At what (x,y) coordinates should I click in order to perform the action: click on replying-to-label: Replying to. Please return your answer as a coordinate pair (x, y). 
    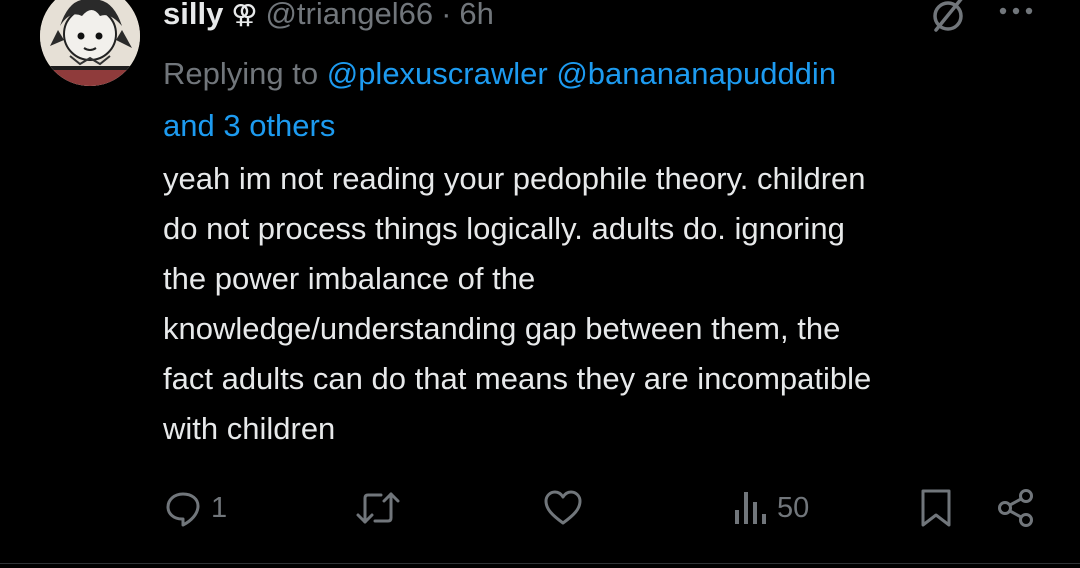
    Looking at the image, I should click on (241, 73).